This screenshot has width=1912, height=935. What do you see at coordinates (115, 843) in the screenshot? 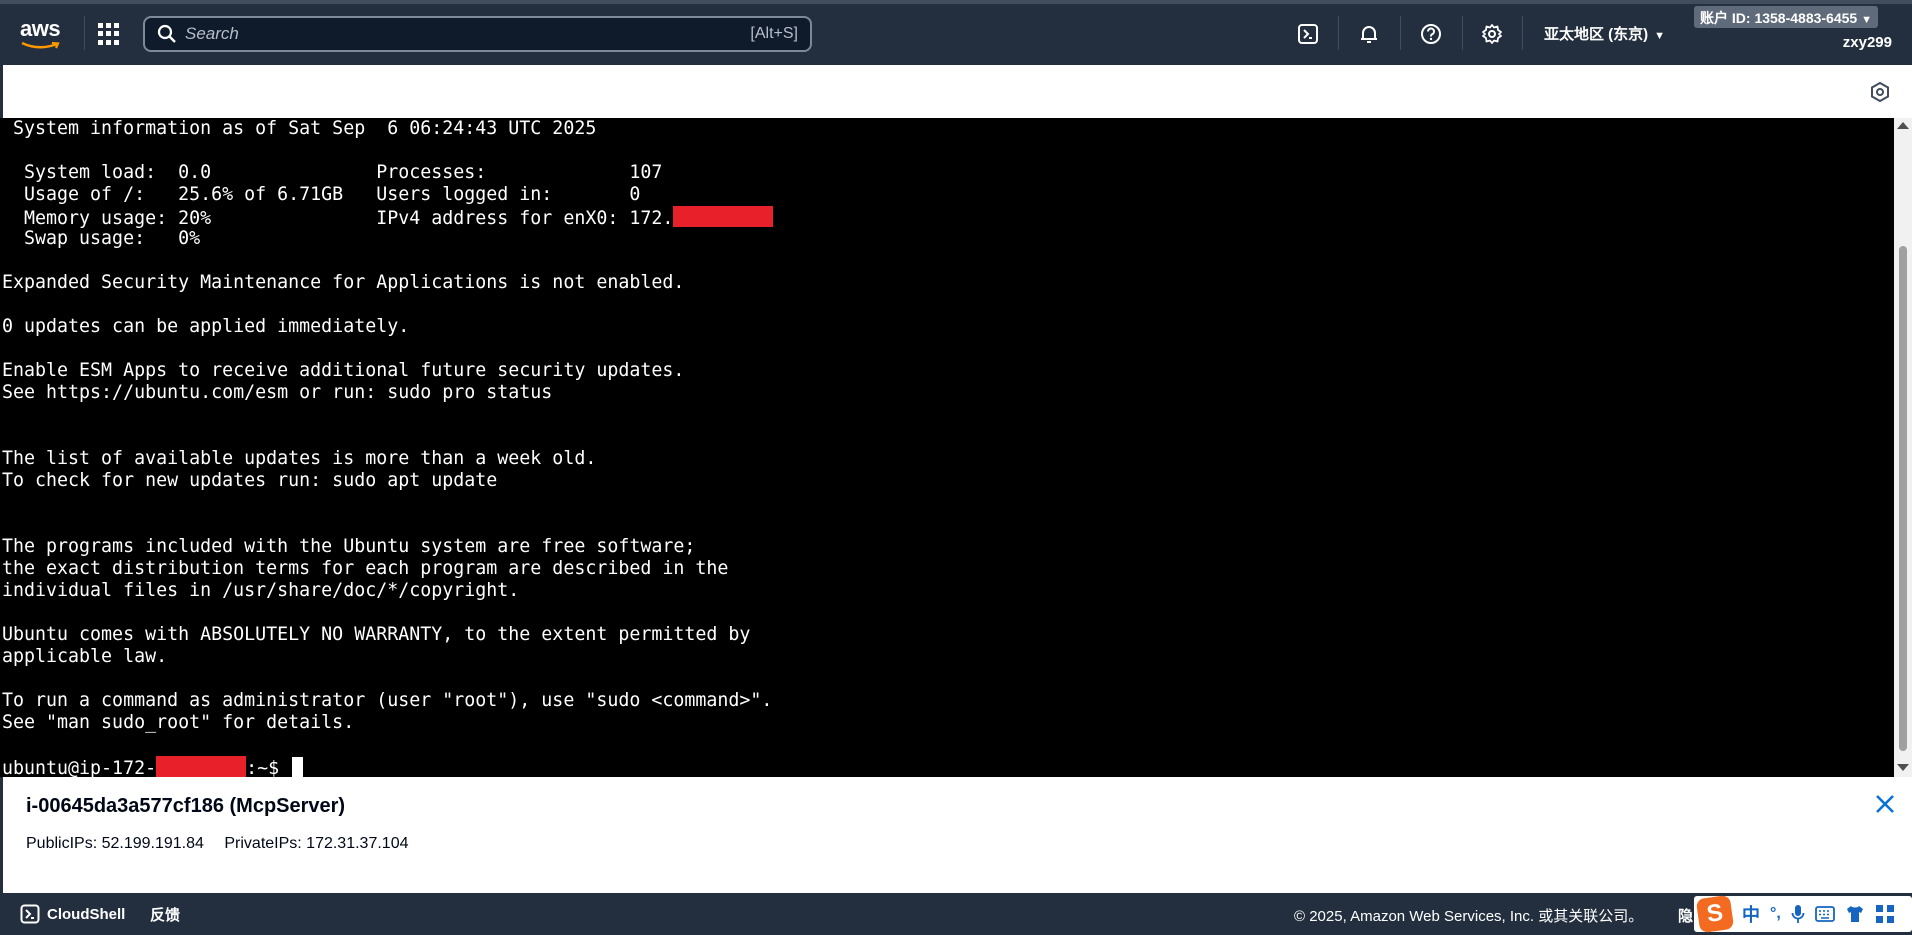
I see `public-ips: PublicIPs: 52.199.191.84` at bounding box center [115, 843].